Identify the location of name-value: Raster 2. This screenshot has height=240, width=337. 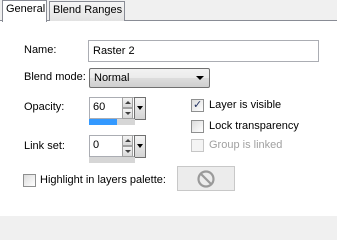
(114, 51).